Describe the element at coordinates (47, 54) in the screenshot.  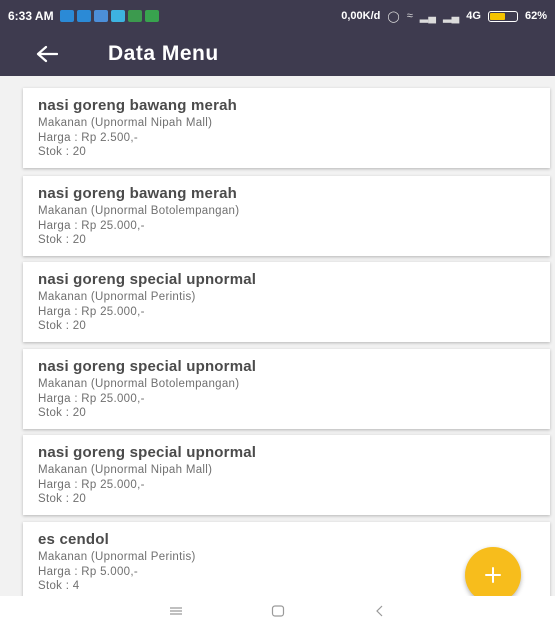
I see `arrow-left-icon` at that location.